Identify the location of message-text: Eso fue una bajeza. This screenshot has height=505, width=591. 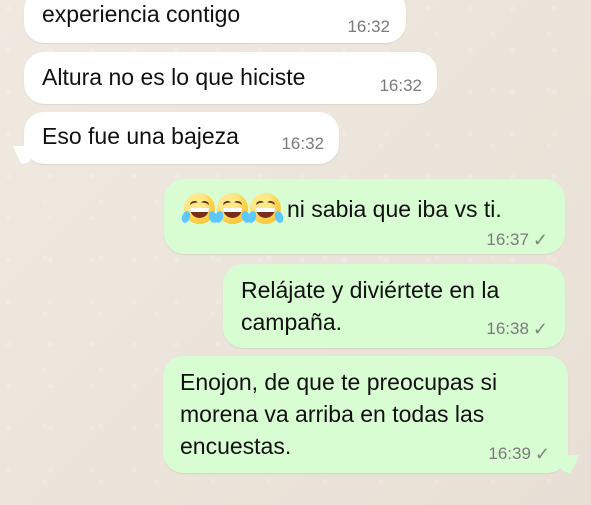
(140, 136).